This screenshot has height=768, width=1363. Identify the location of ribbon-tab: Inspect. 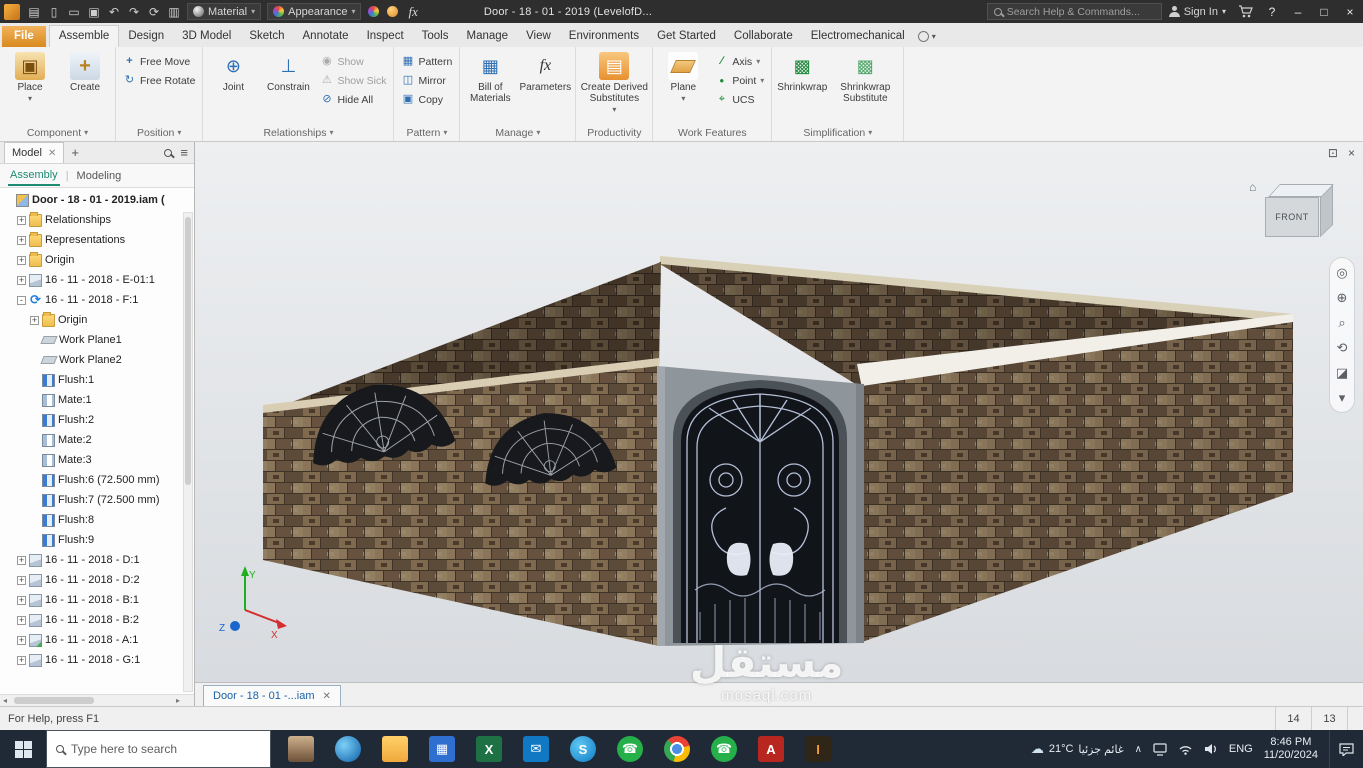
(385, 36).